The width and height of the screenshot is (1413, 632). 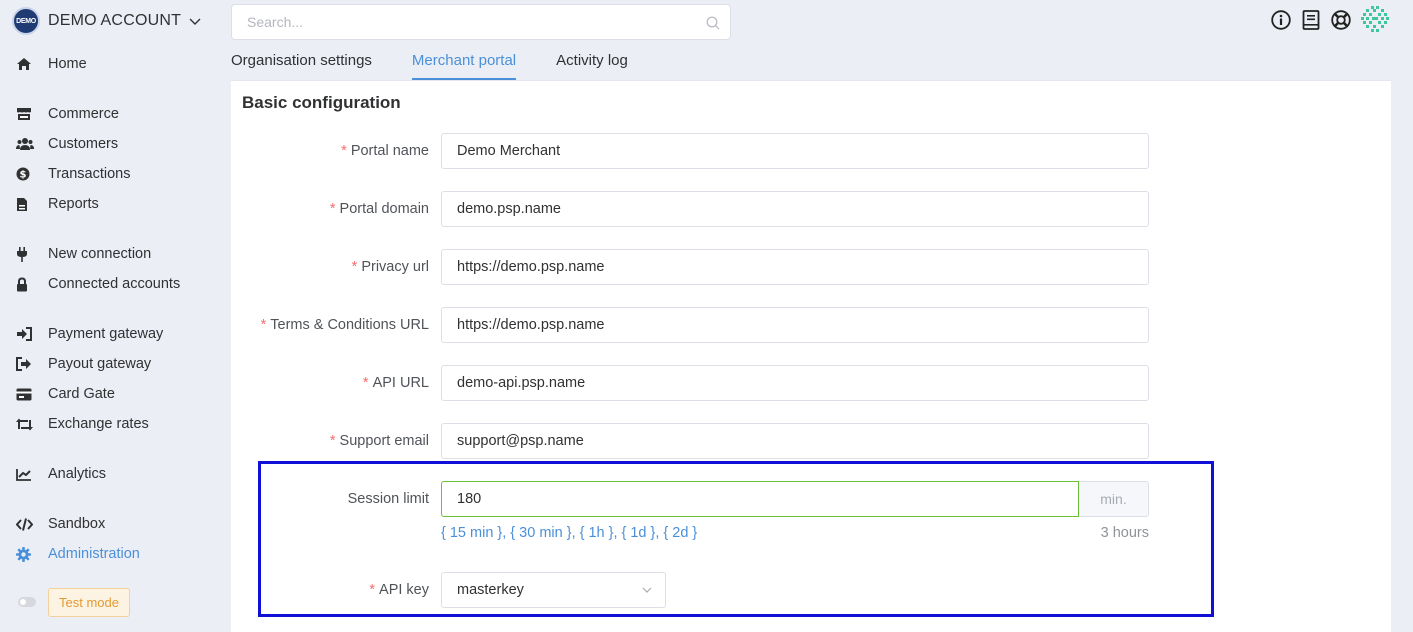 What do you see at coordinates (760, 499) in the screenshot?
I see `session-limit-input` at bounding box center [760, 499].